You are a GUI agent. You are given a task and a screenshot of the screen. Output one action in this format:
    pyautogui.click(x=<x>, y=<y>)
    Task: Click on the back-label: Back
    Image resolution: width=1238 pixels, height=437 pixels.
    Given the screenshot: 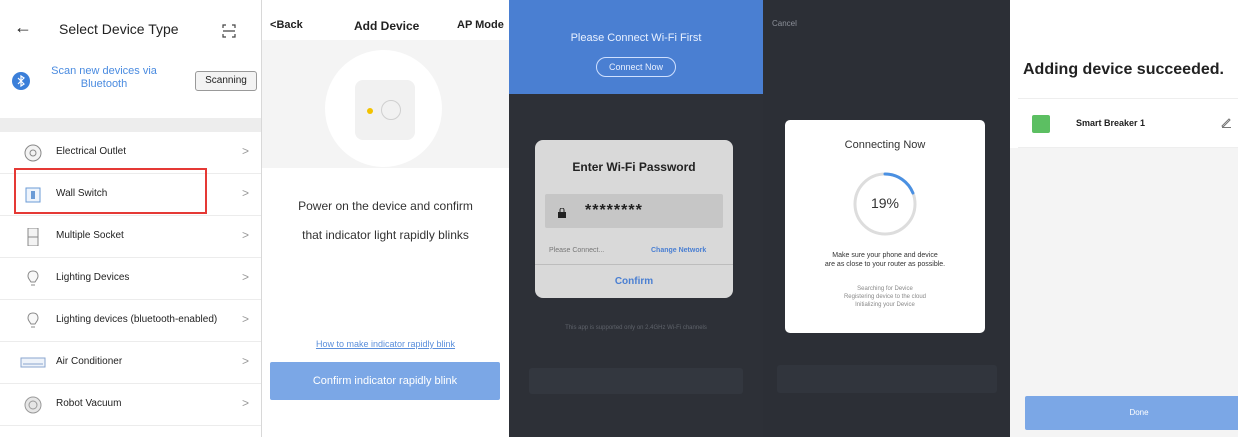 What is the action you would take?
    pyautogui.click(x=289, y=25)
    